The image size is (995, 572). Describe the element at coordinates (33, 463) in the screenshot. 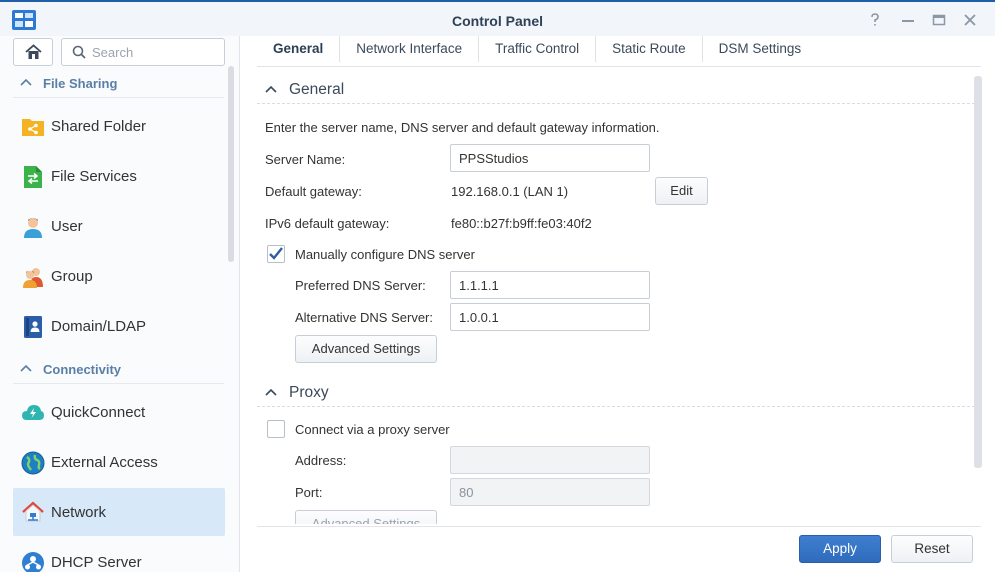

I see `external-access-icon` at that location.